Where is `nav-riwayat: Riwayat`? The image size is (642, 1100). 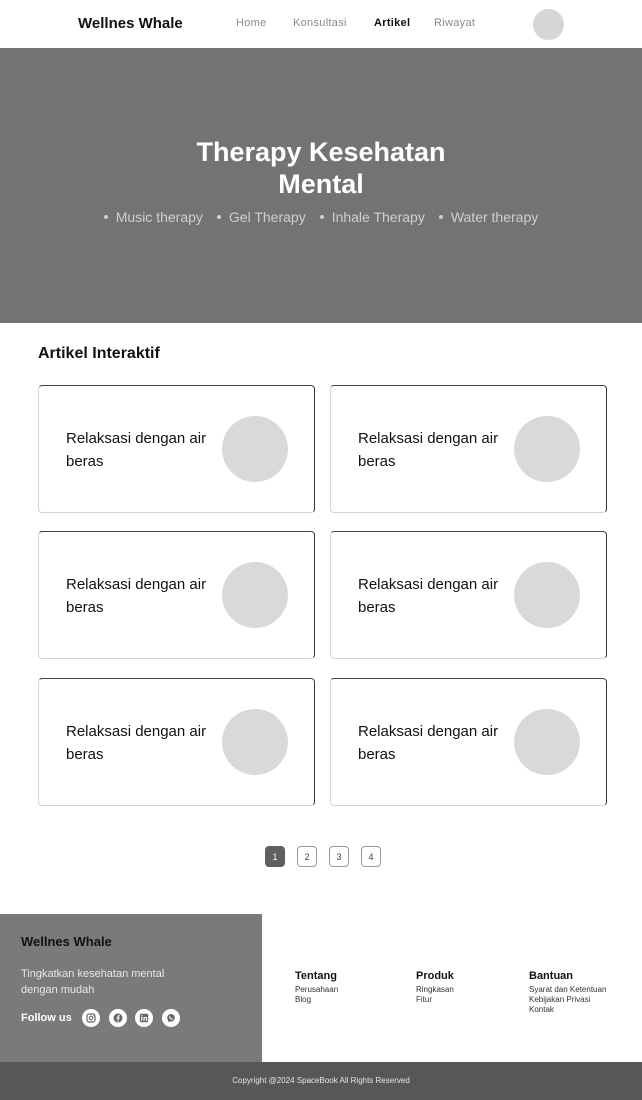 nav-riwayat: Riwayat is located at coordinates (454, 23).